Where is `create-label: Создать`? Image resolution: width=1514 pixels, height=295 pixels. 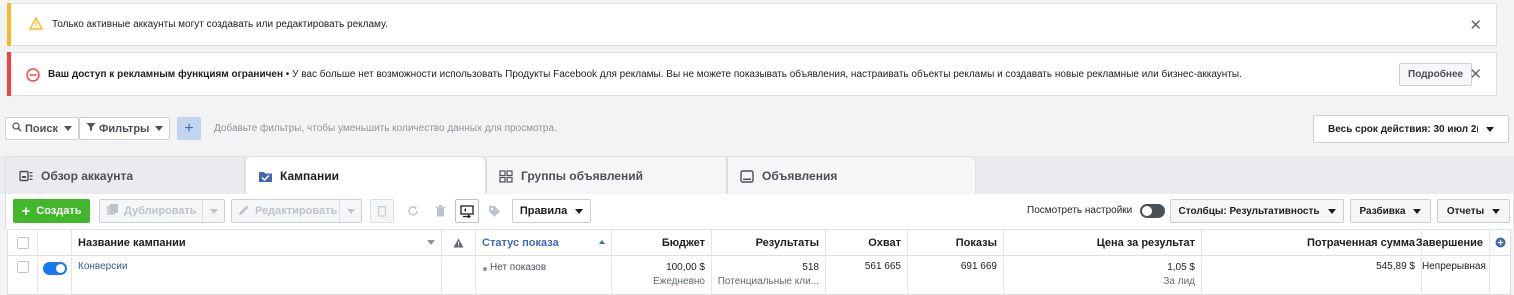 create-label: Создать is located at coordinates (59, 211).